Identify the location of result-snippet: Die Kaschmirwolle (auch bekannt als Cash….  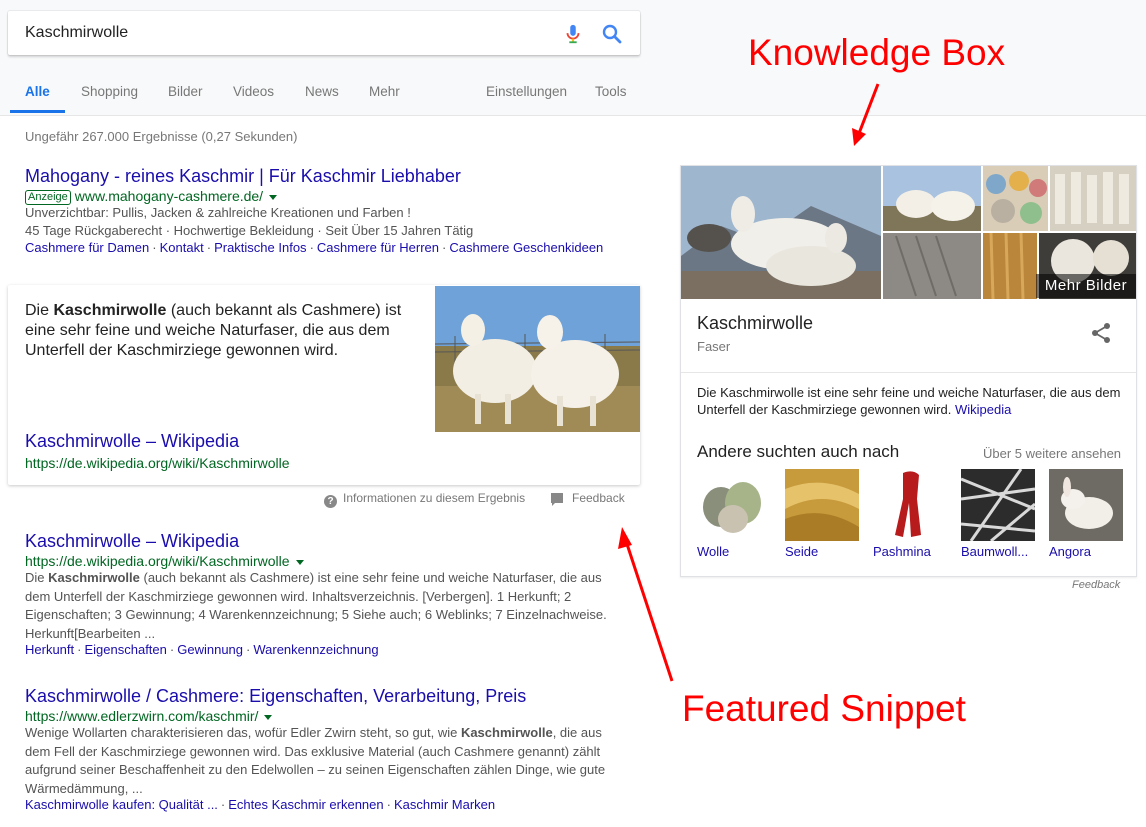
(316, 605).